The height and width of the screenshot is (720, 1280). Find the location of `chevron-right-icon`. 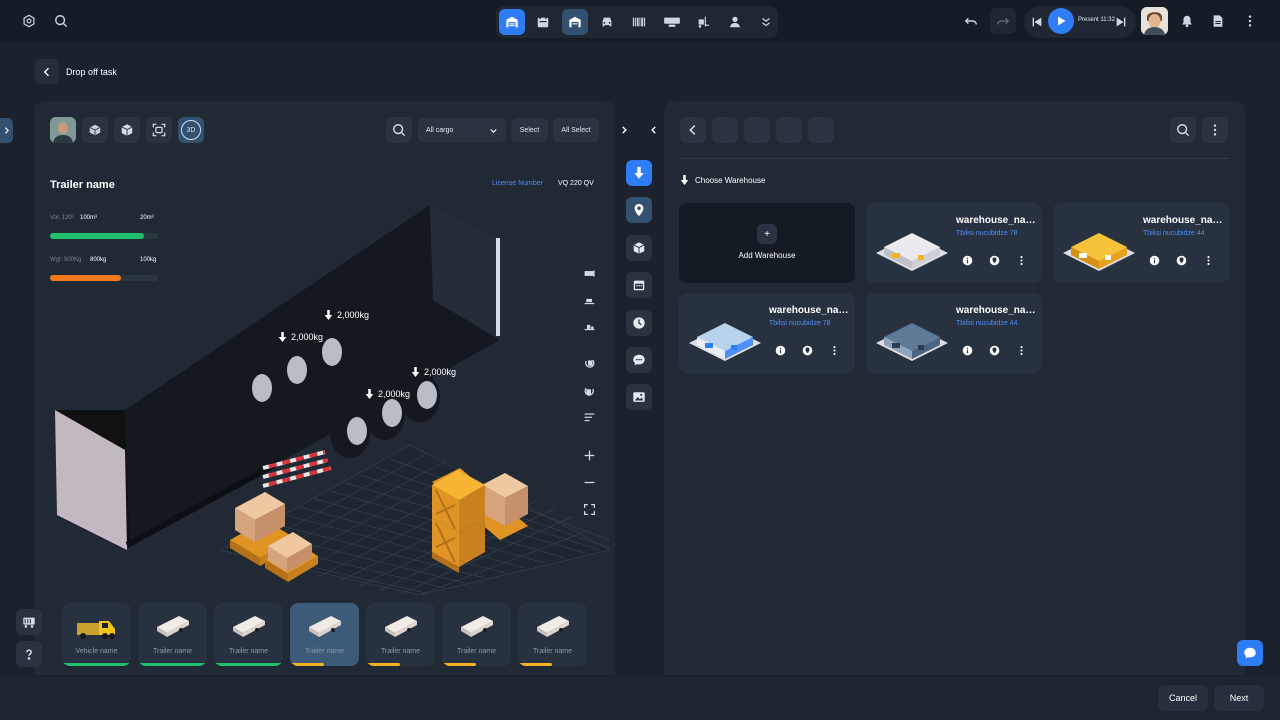

chevron-right-icon is located at coordinates (6, 130).